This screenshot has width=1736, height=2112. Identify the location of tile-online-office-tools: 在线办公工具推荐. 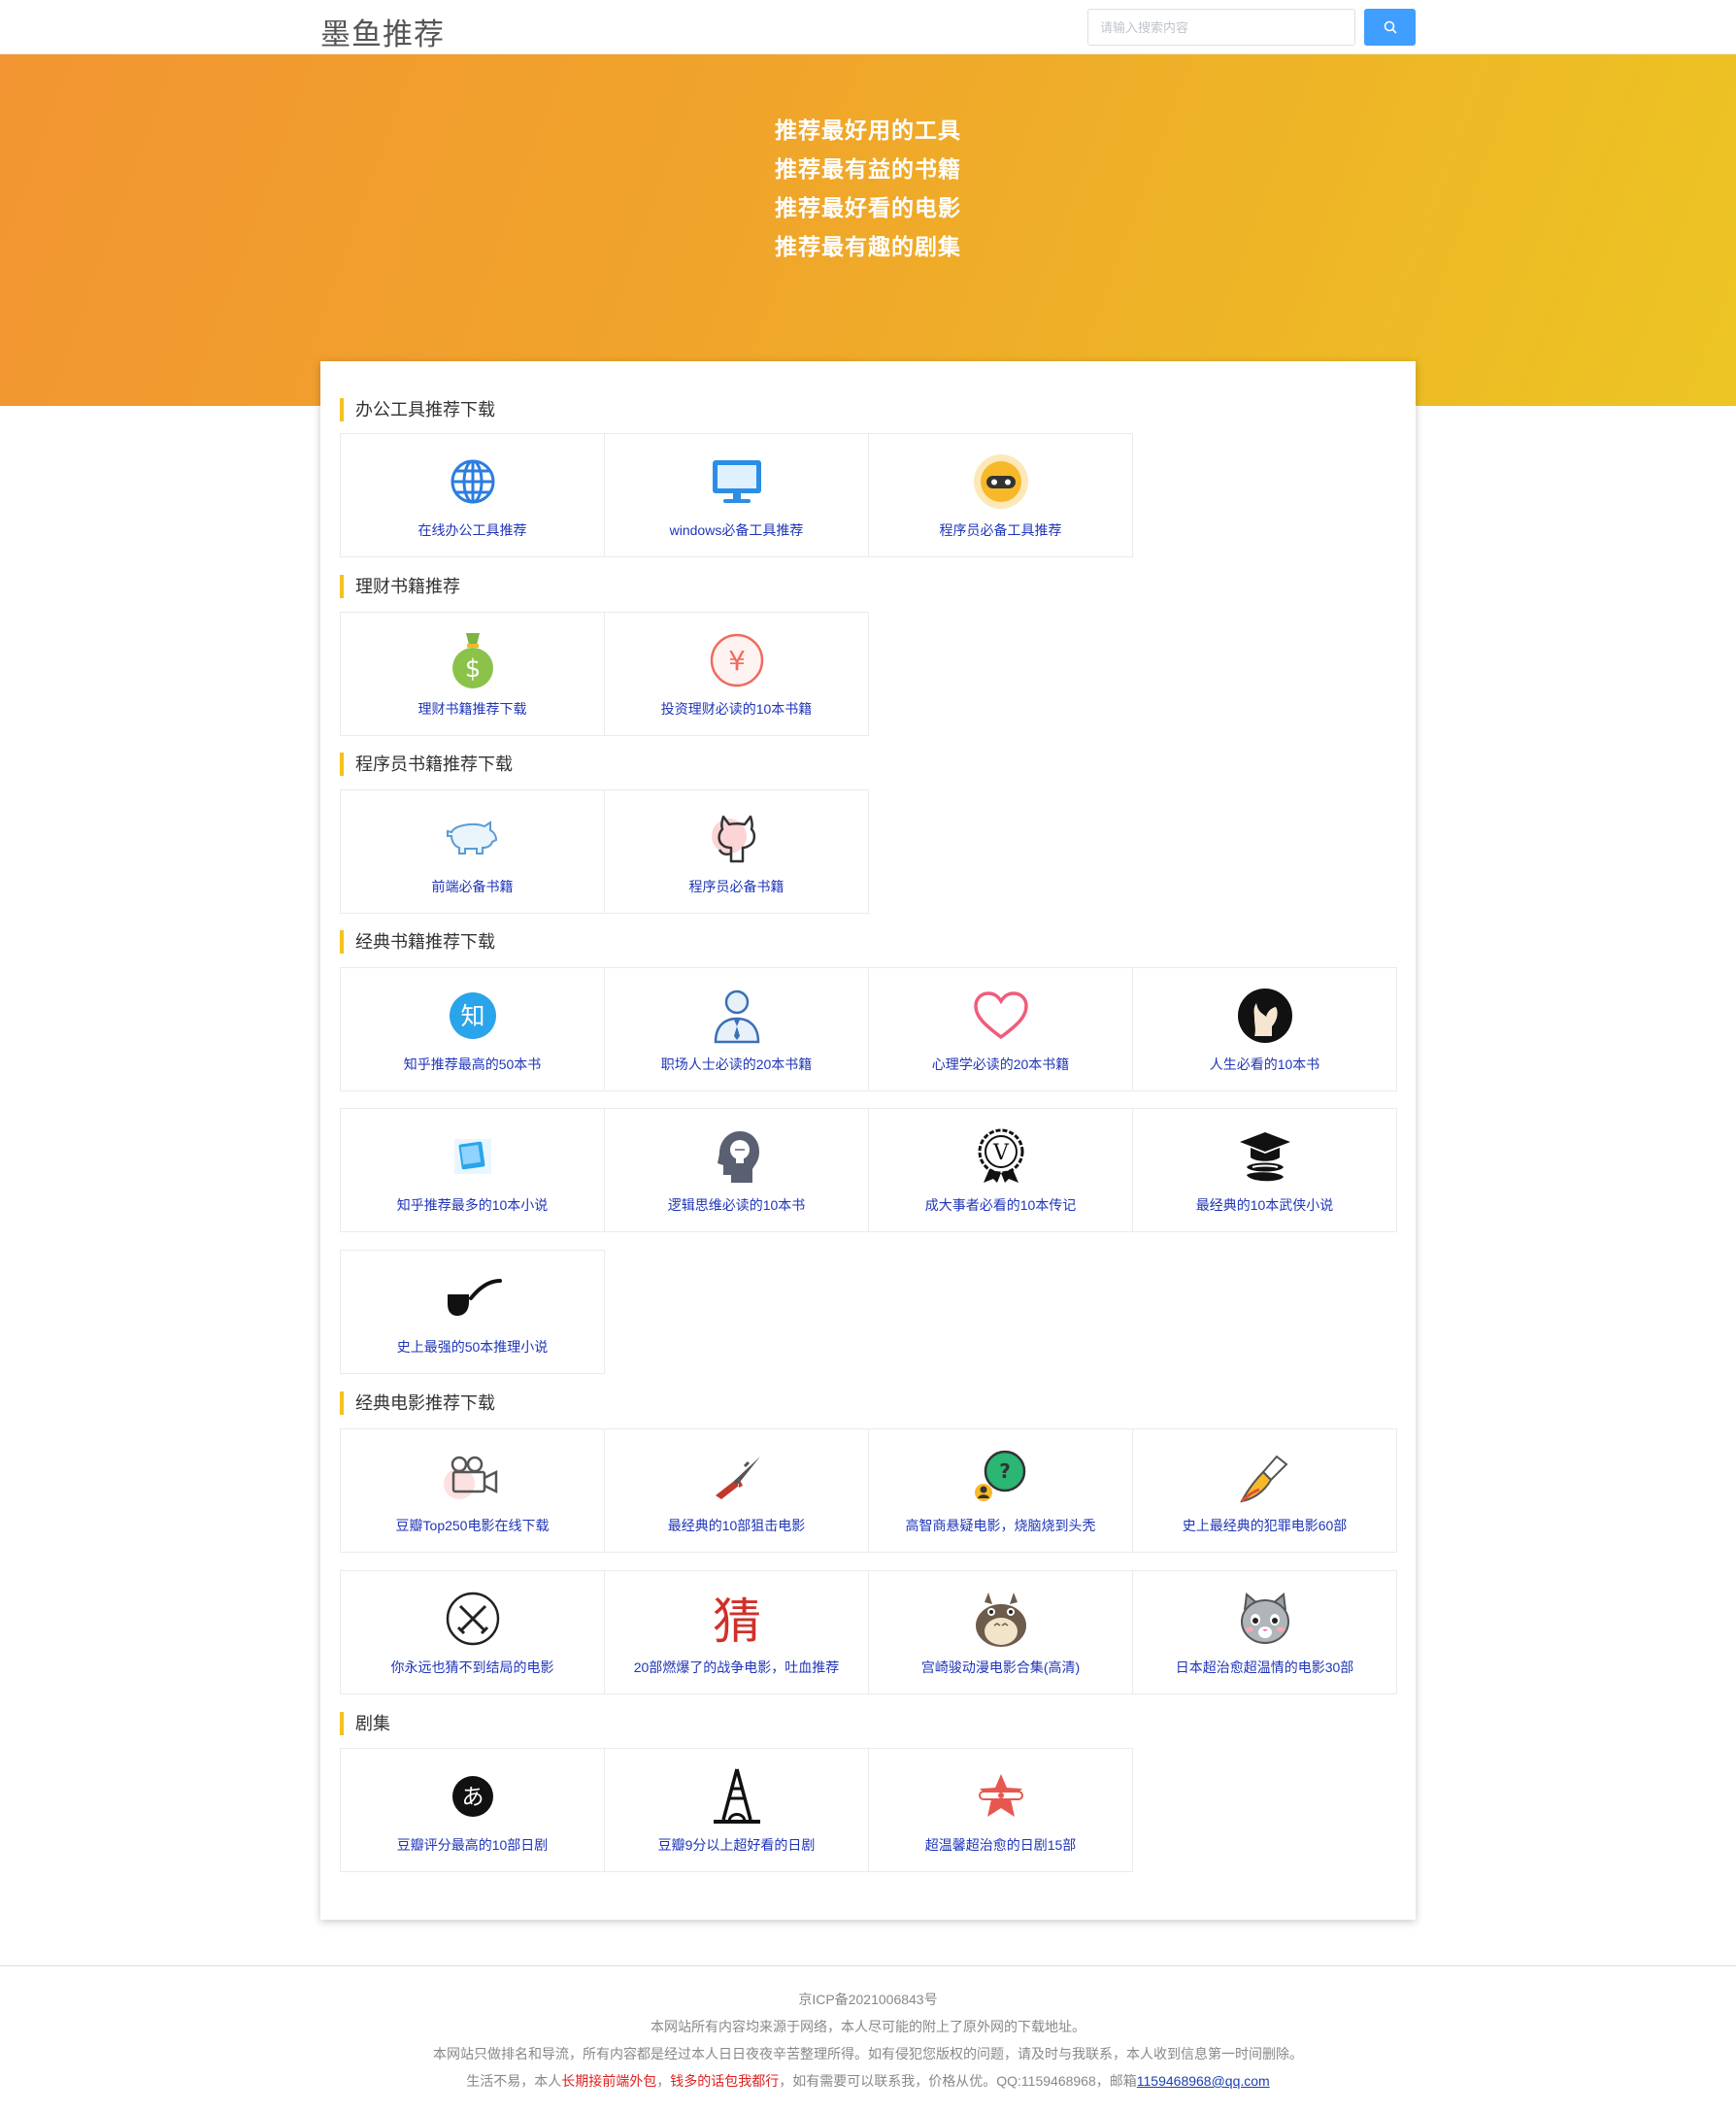
(473, 495).